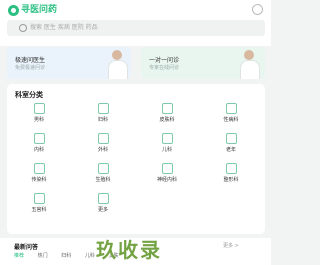 Image resolution: width=320 pixels, height=265 pixels. Describe the element at coordinates (39, 146) in the screenshot. I see `department-item: 内科` at that location.